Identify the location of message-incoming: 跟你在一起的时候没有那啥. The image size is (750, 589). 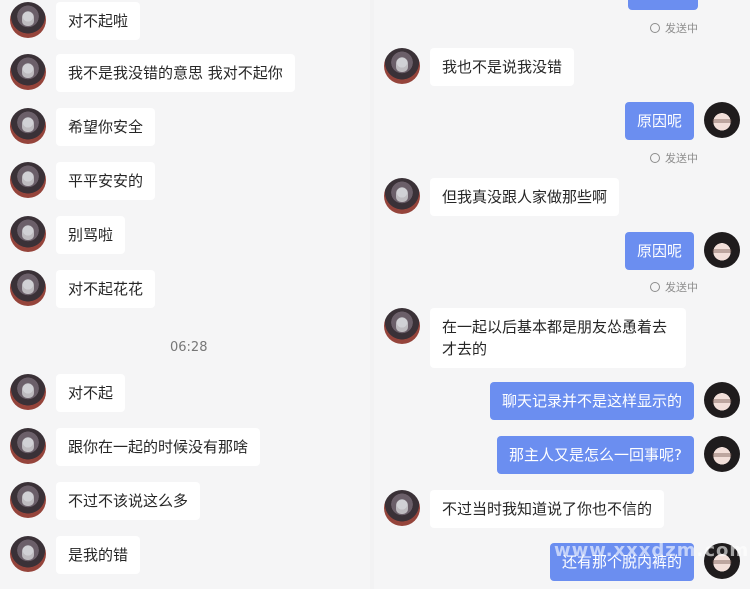
(135, 447).